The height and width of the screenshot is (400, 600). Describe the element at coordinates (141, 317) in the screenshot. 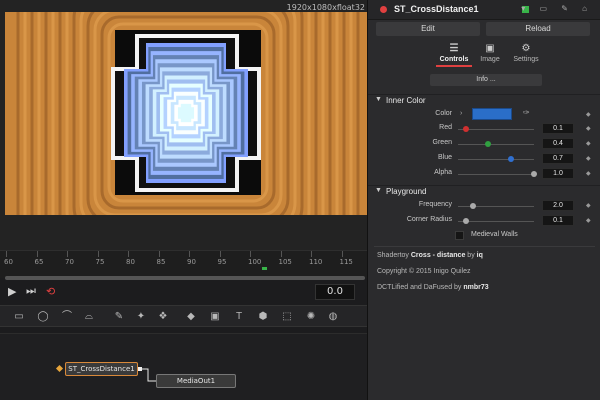

I see `particles-icon: ✦` at that location.